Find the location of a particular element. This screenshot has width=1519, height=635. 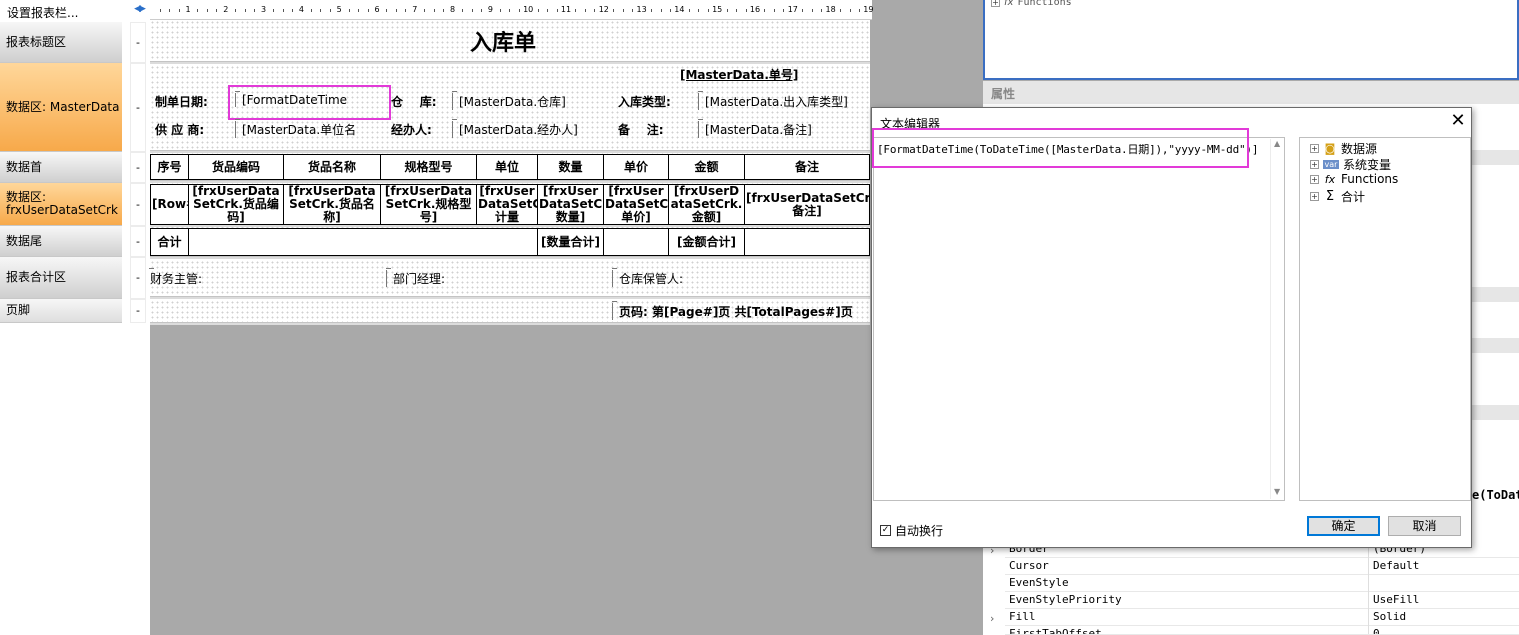

properties-header: 属性 is located at coordinates (1251, 92).